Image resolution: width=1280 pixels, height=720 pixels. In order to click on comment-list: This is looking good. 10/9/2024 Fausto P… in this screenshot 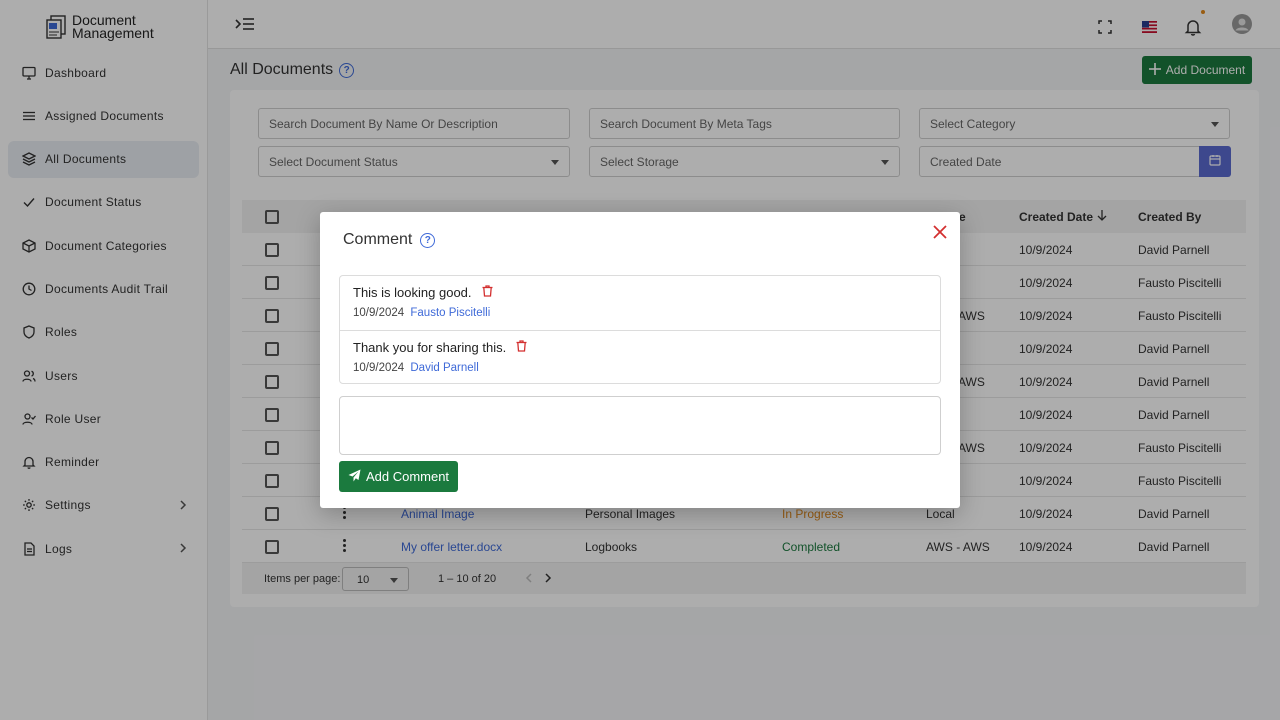, I will do `click(640, 329)`.